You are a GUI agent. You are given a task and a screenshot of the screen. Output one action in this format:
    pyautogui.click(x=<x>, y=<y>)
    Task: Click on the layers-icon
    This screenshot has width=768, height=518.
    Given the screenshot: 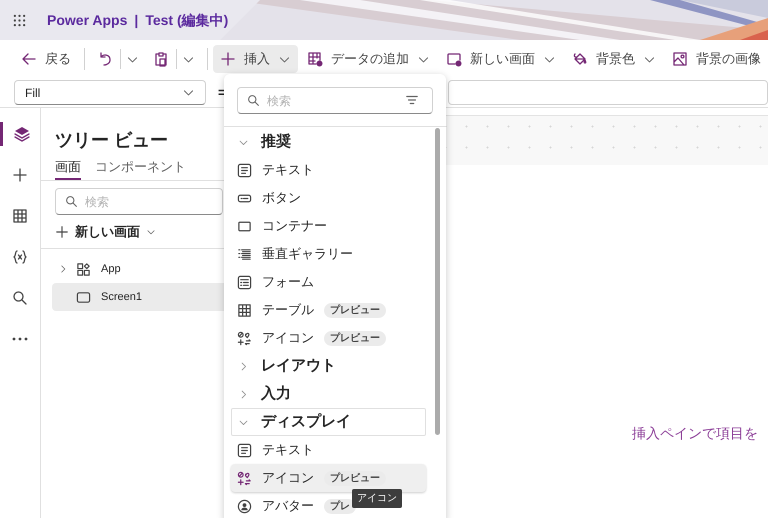 What is the action you would take?
    pyautogui.click(x=22, y=134)
    